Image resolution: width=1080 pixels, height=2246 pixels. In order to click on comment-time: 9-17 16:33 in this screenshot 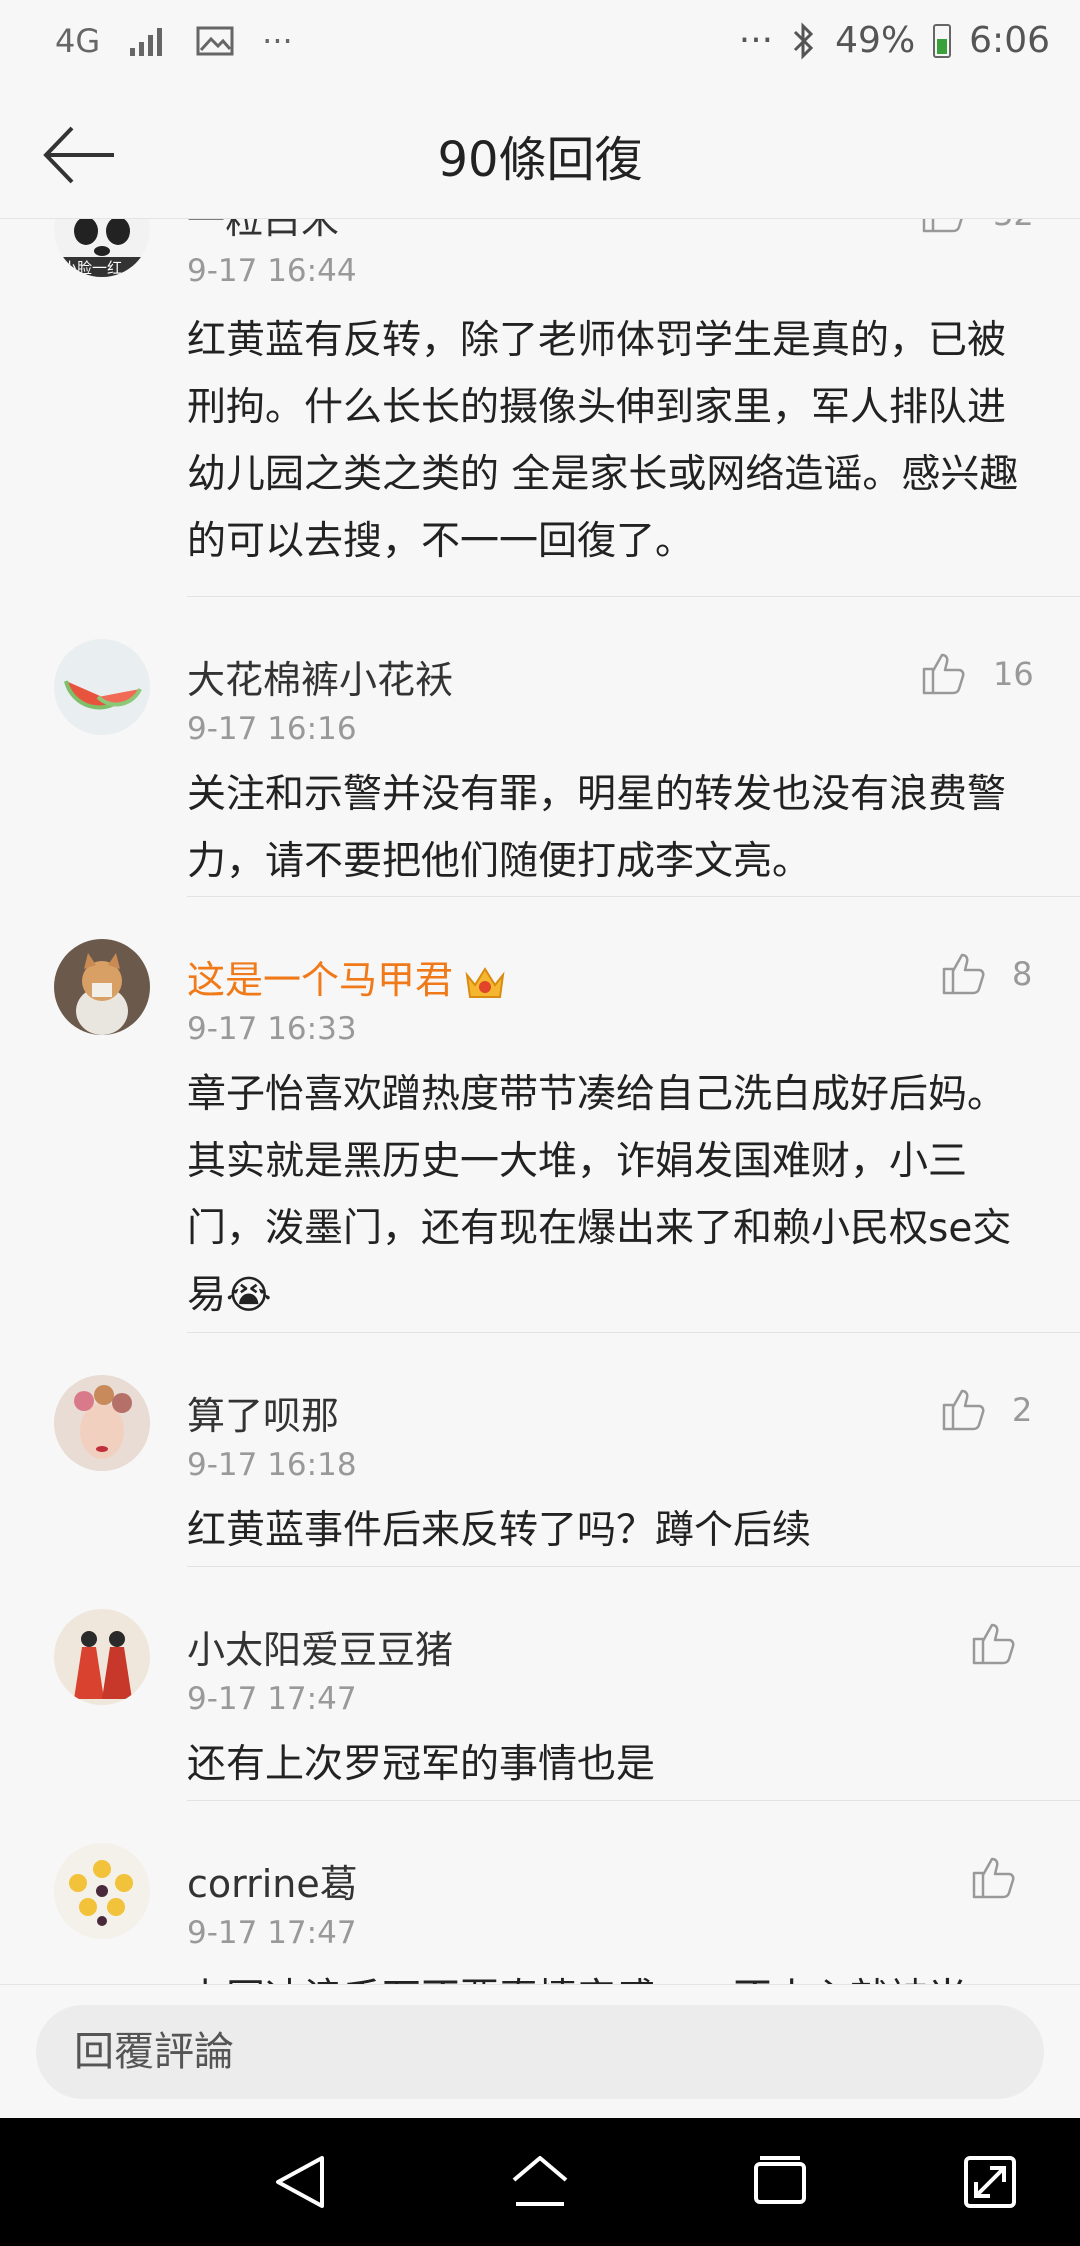, I will do `click(272, 1029)`.